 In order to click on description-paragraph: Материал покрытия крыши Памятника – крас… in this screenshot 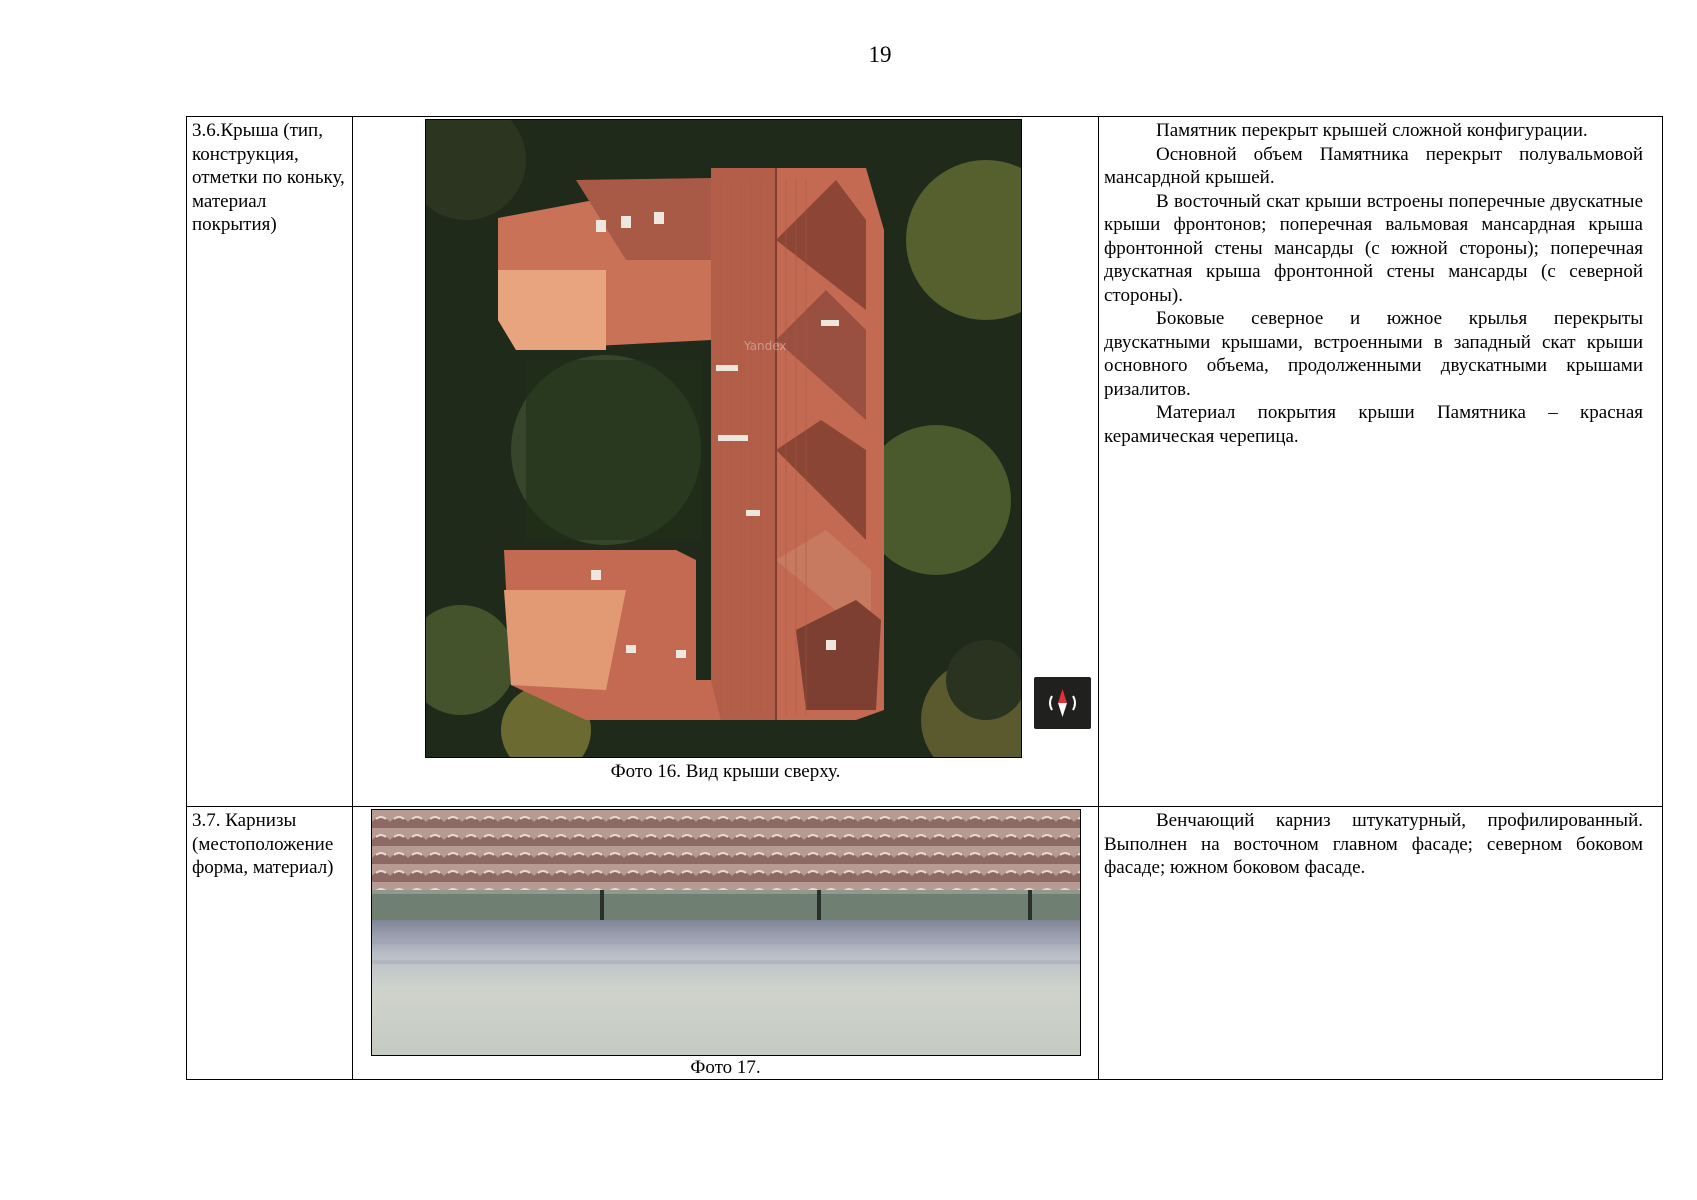, I will do `click(1373, 424)`.